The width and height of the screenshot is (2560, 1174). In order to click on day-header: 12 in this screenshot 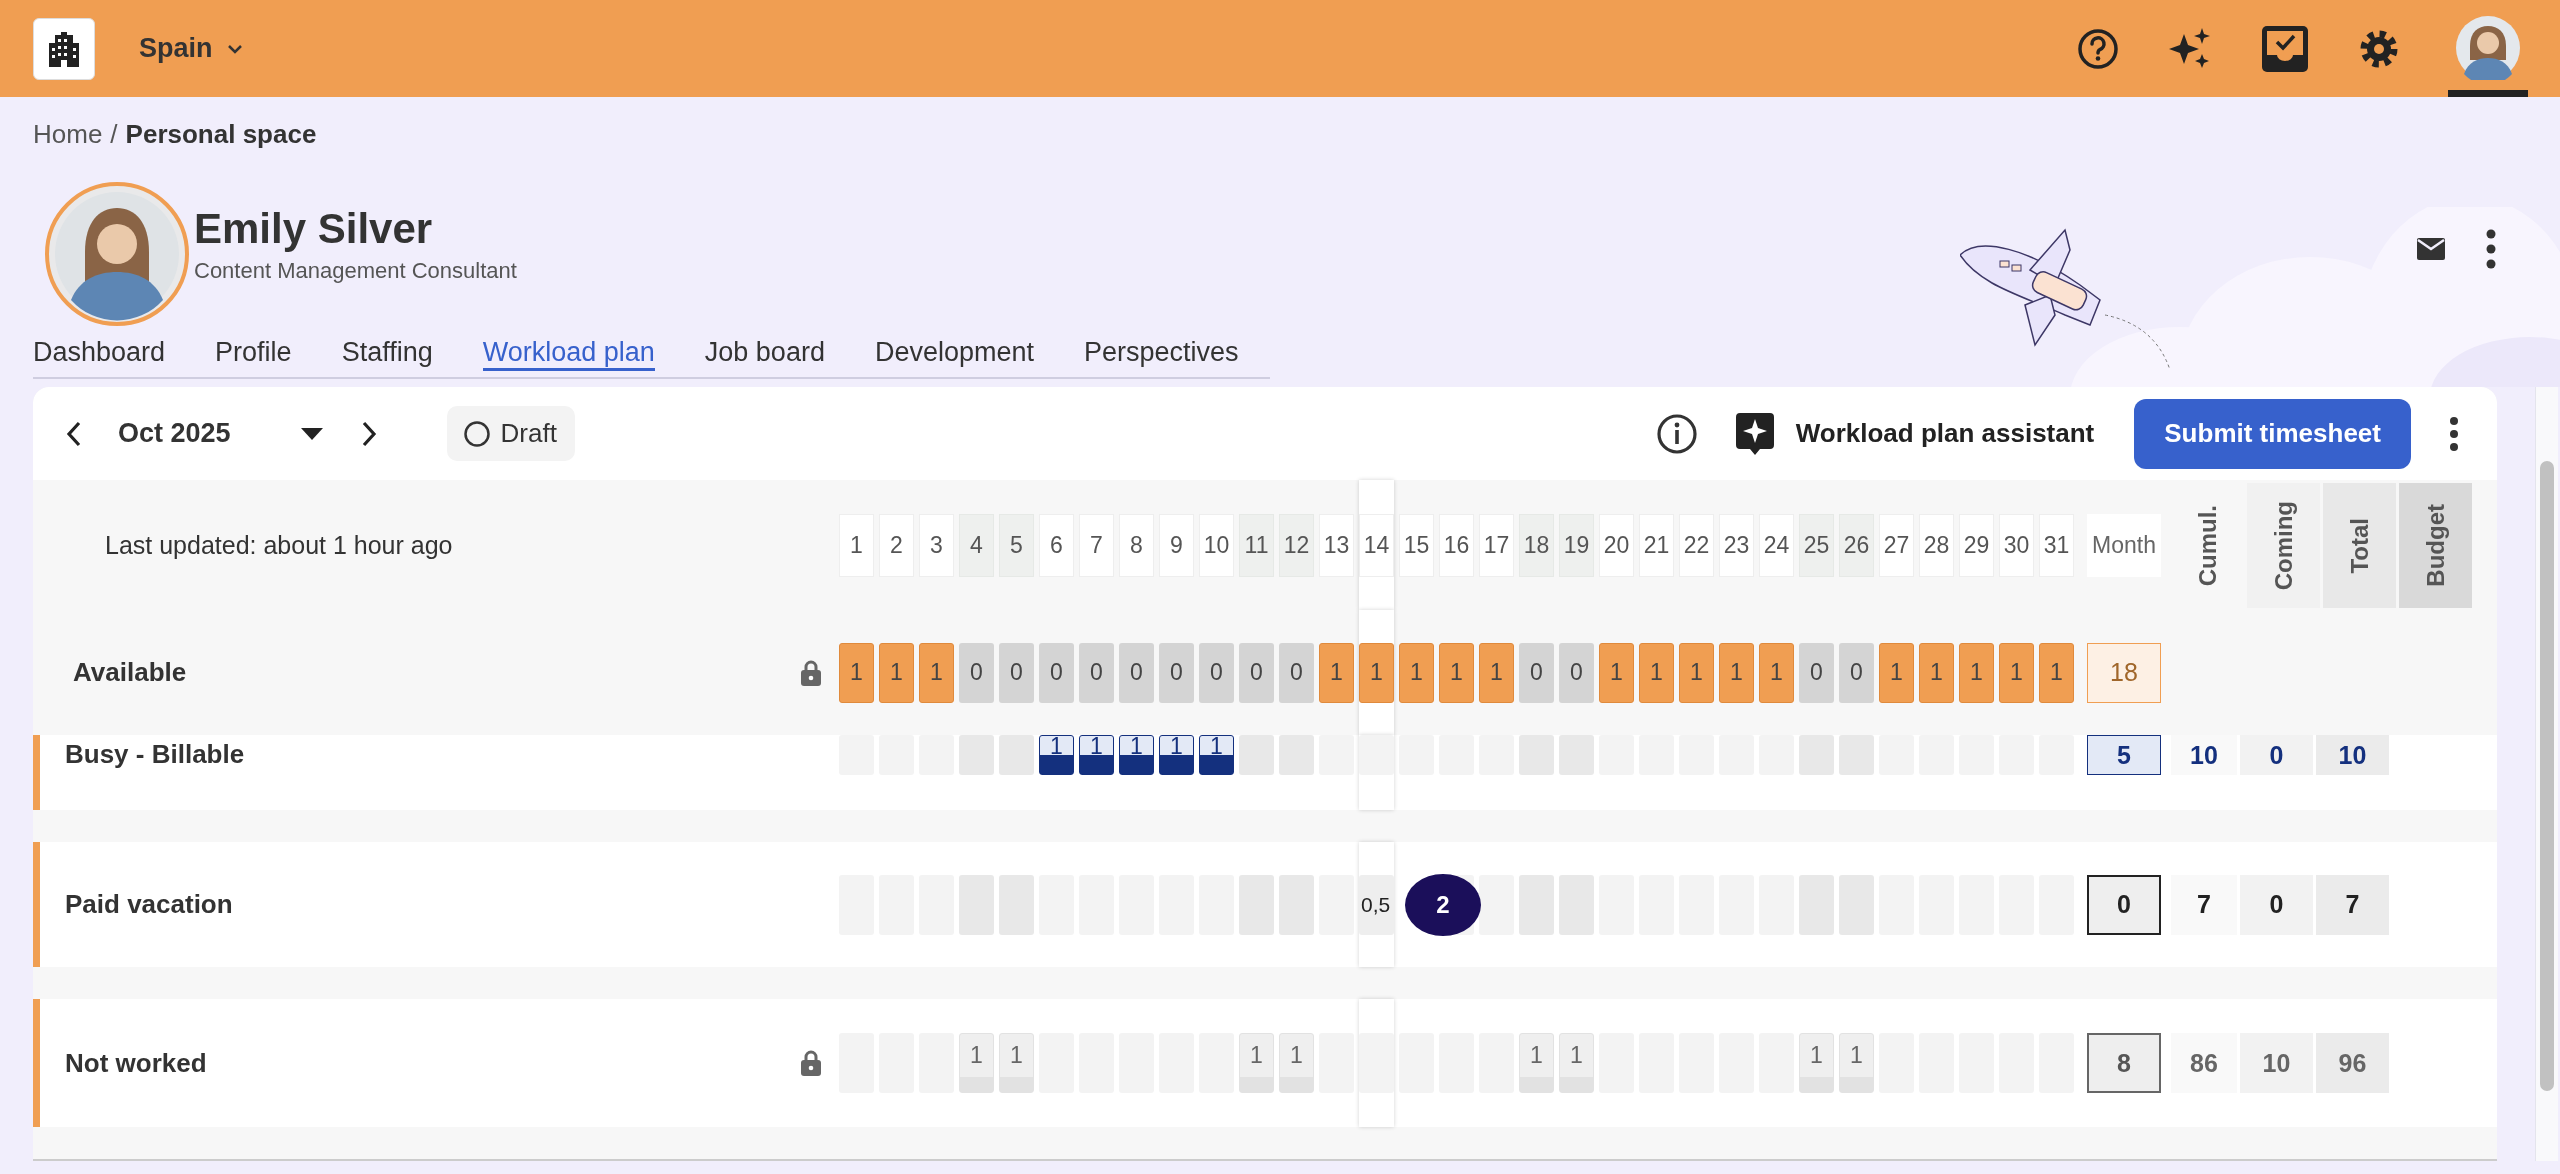, I will do `click(1296, 545)`.